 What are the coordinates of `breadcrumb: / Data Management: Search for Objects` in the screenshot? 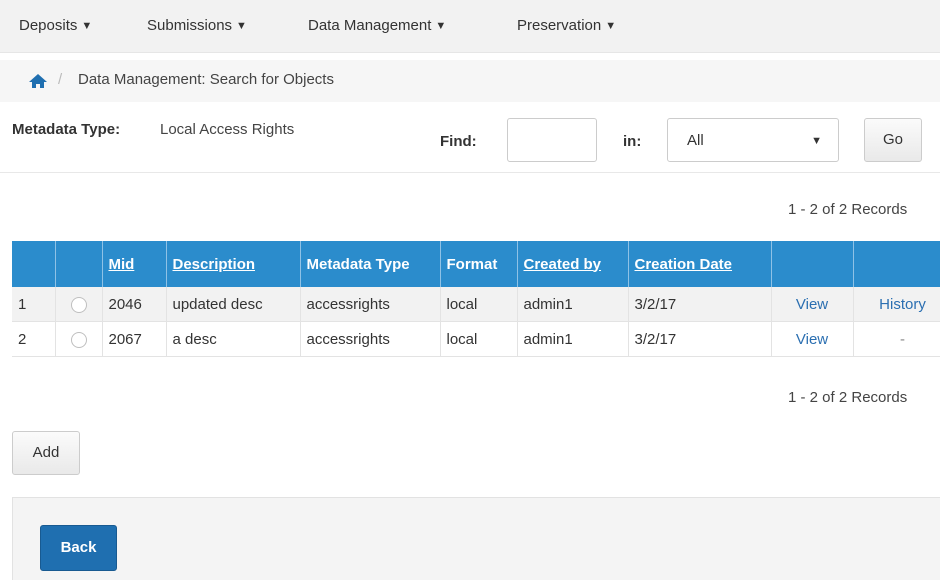 It's located at (470, 81).